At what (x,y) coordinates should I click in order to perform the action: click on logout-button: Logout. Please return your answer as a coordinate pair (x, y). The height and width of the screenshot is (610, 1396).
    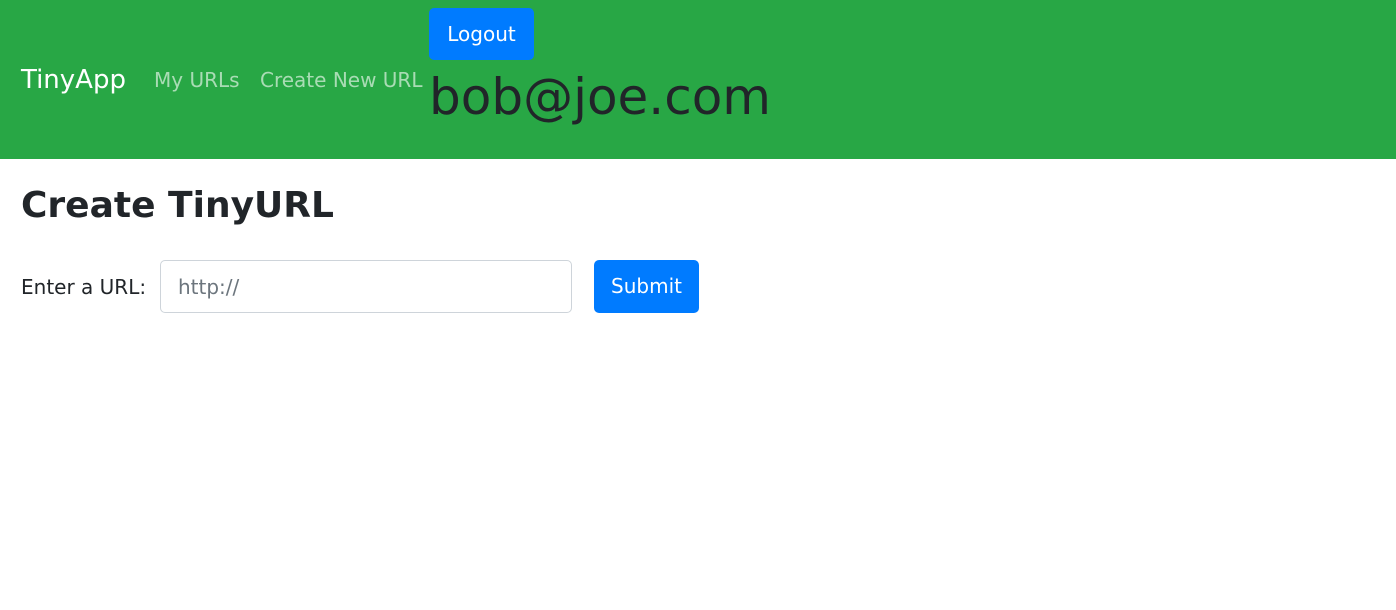
    Looking at the image, I should click on (481, 34).